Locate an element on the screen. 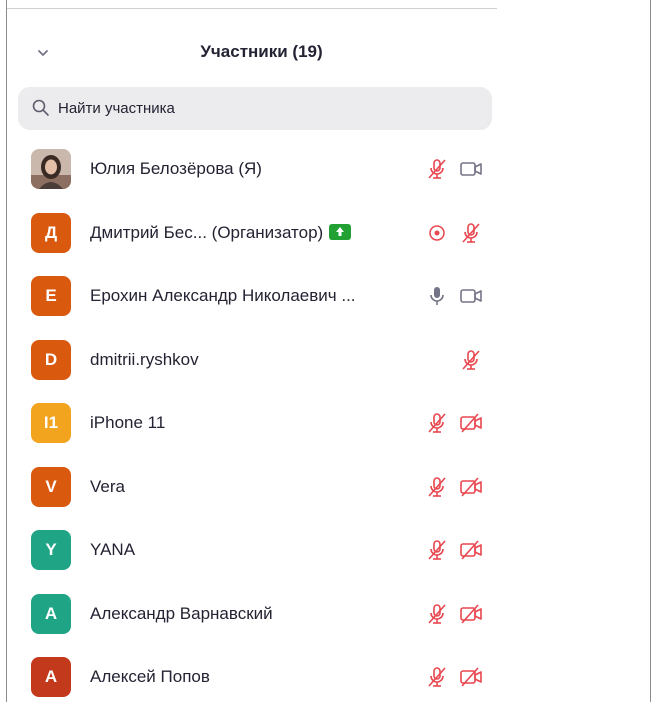 The width and height of the screenshot is (653, 702). participant-name-text: dmitrii.ryshkov is located at coordinates (144, 359).